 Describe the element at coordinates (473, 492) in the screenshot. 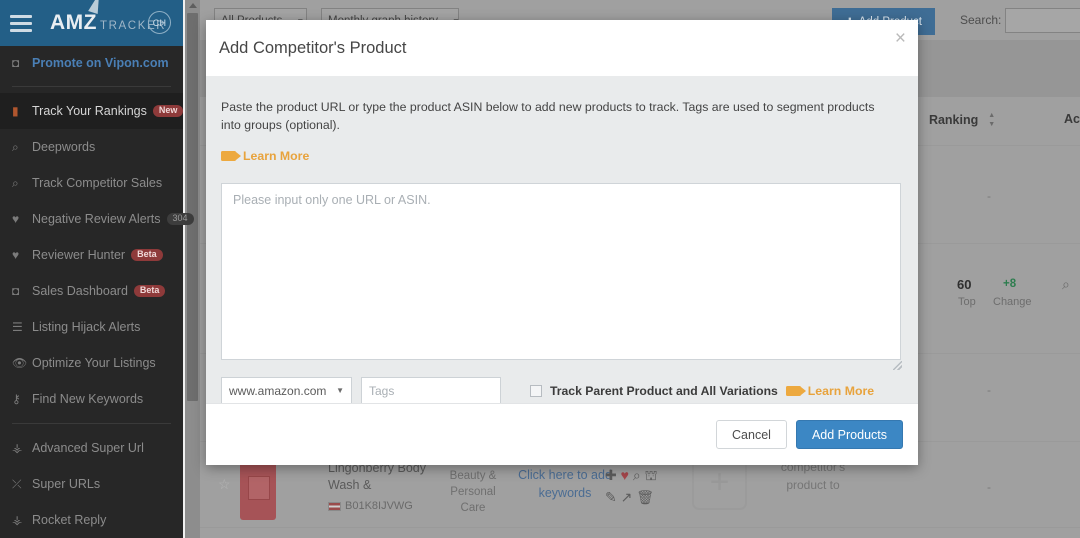

I see `product-category: Beauty & Personal Care` at that location.